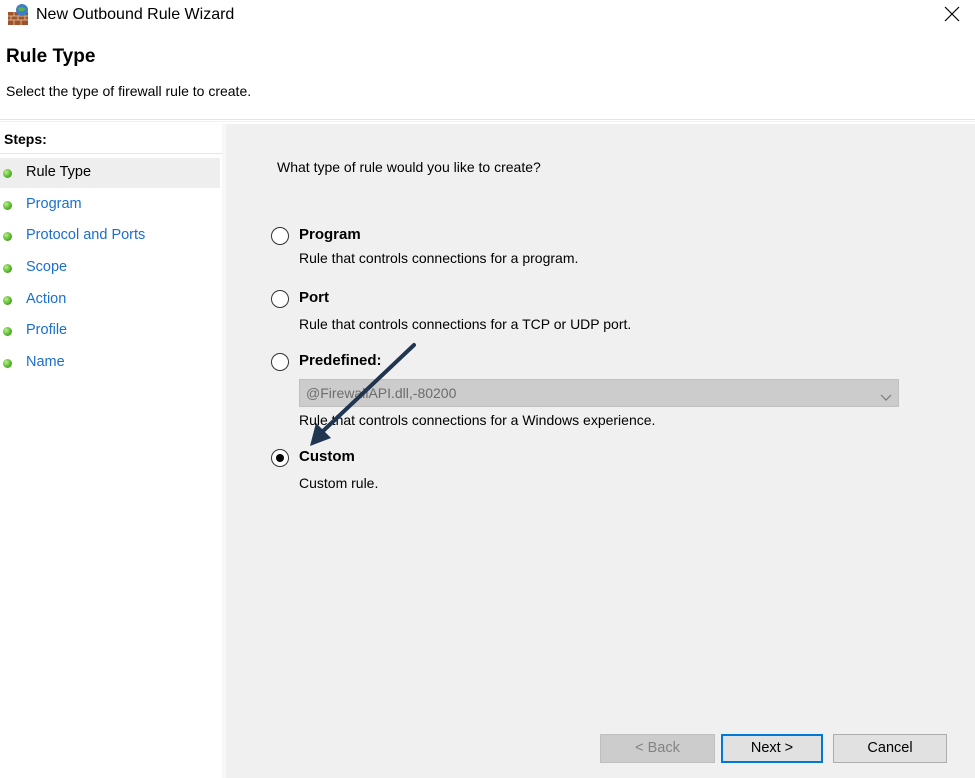 The image size is (975, 778). I want to click on predefined-select-value: @FirewallAPI.dll,-80200, so click(381, 393).